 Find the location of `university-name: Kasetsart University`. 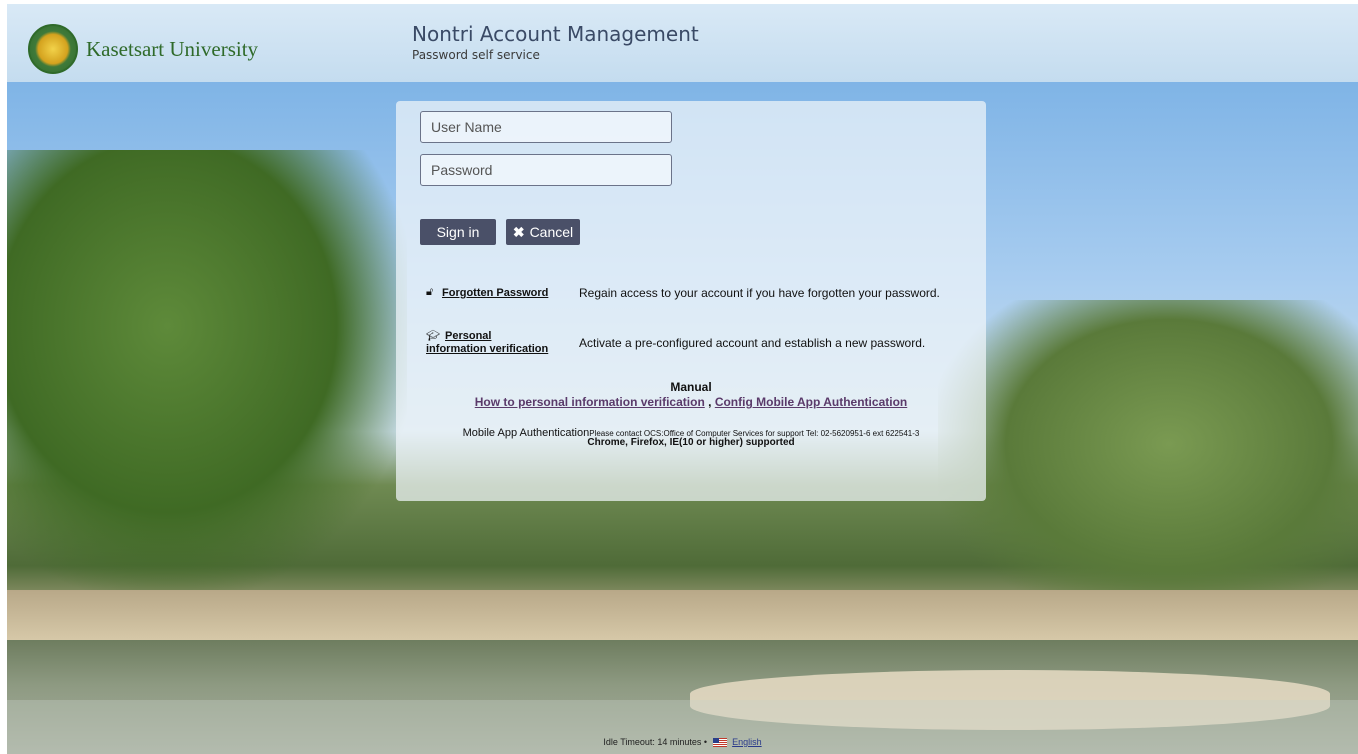

university-name: Kasetsart University is located at coordinates (172, 48).